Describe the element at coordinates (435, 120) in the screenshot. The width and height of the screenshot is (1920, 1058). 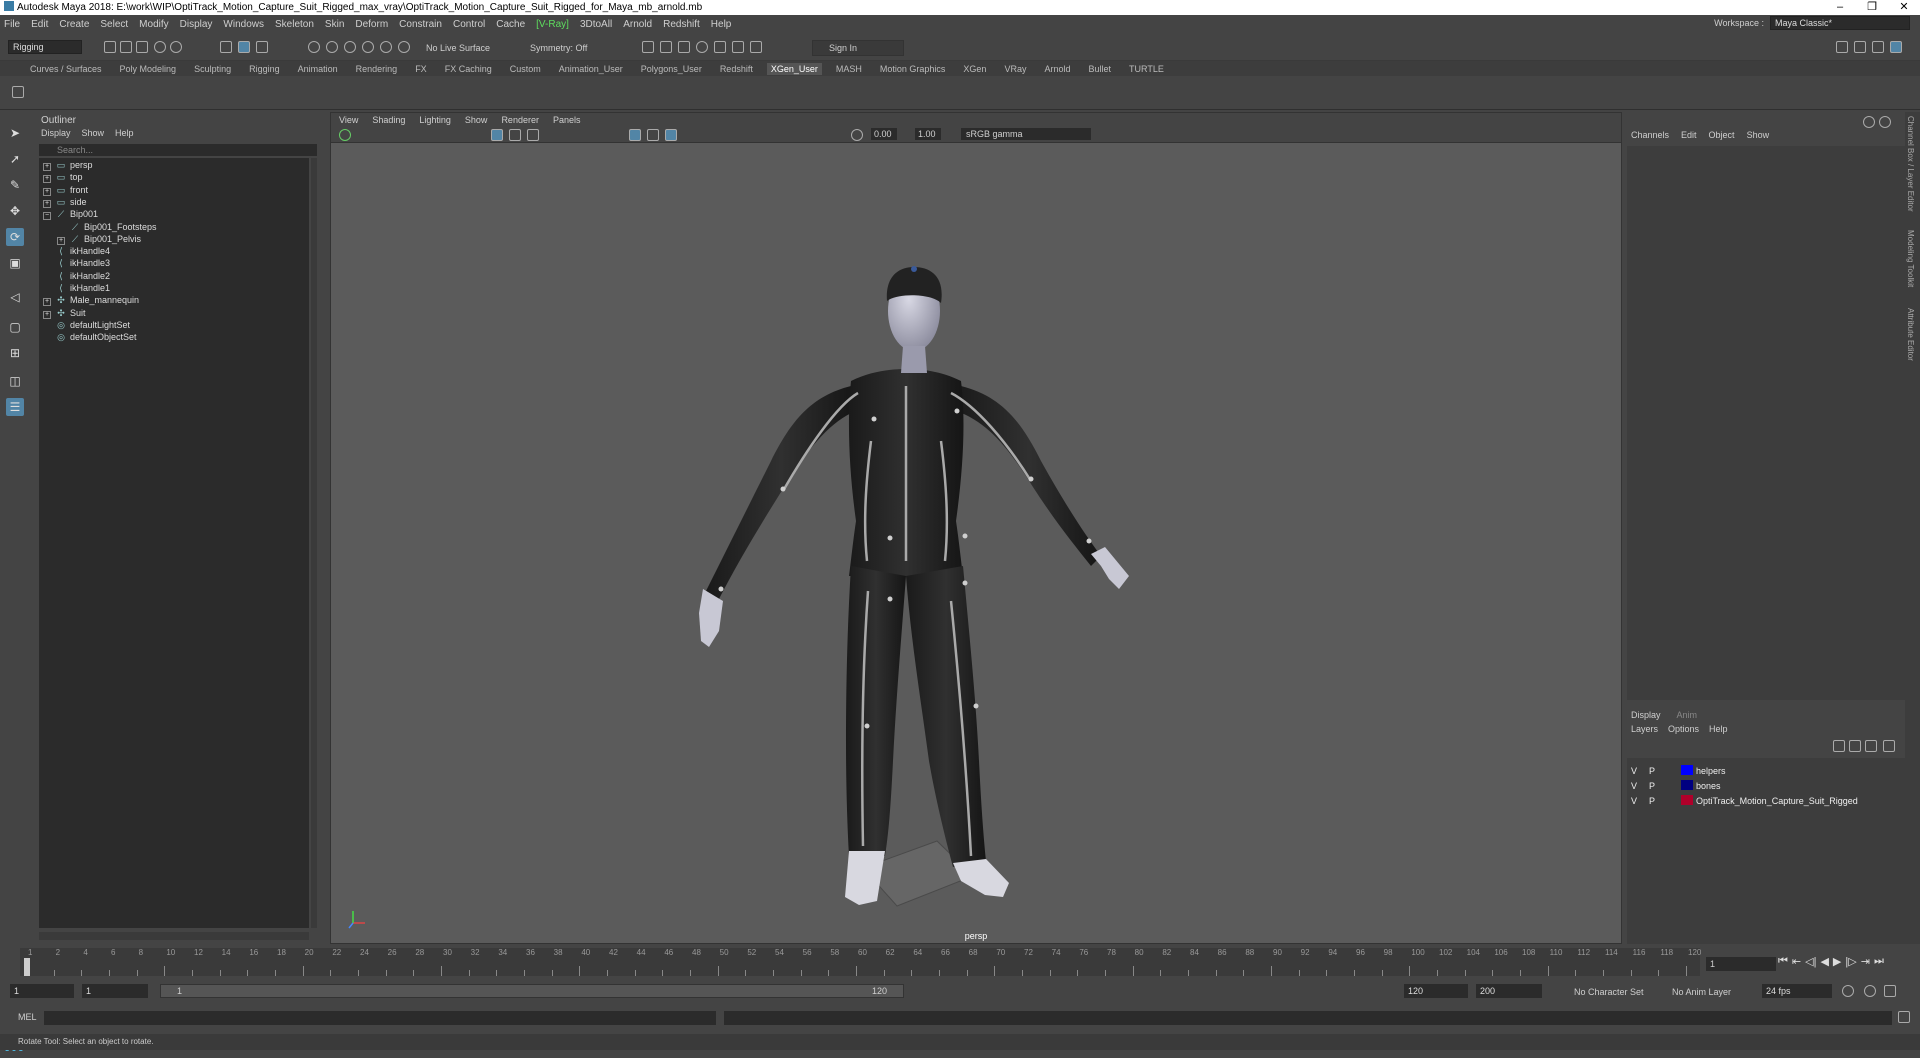
I see `viewport-menu-item: Lighting` at that location.